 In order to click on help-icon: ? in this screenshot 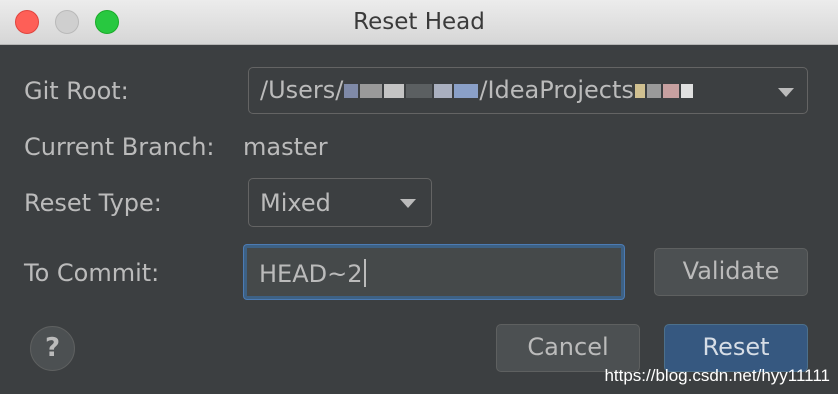, I will do `click(52, 348)`.